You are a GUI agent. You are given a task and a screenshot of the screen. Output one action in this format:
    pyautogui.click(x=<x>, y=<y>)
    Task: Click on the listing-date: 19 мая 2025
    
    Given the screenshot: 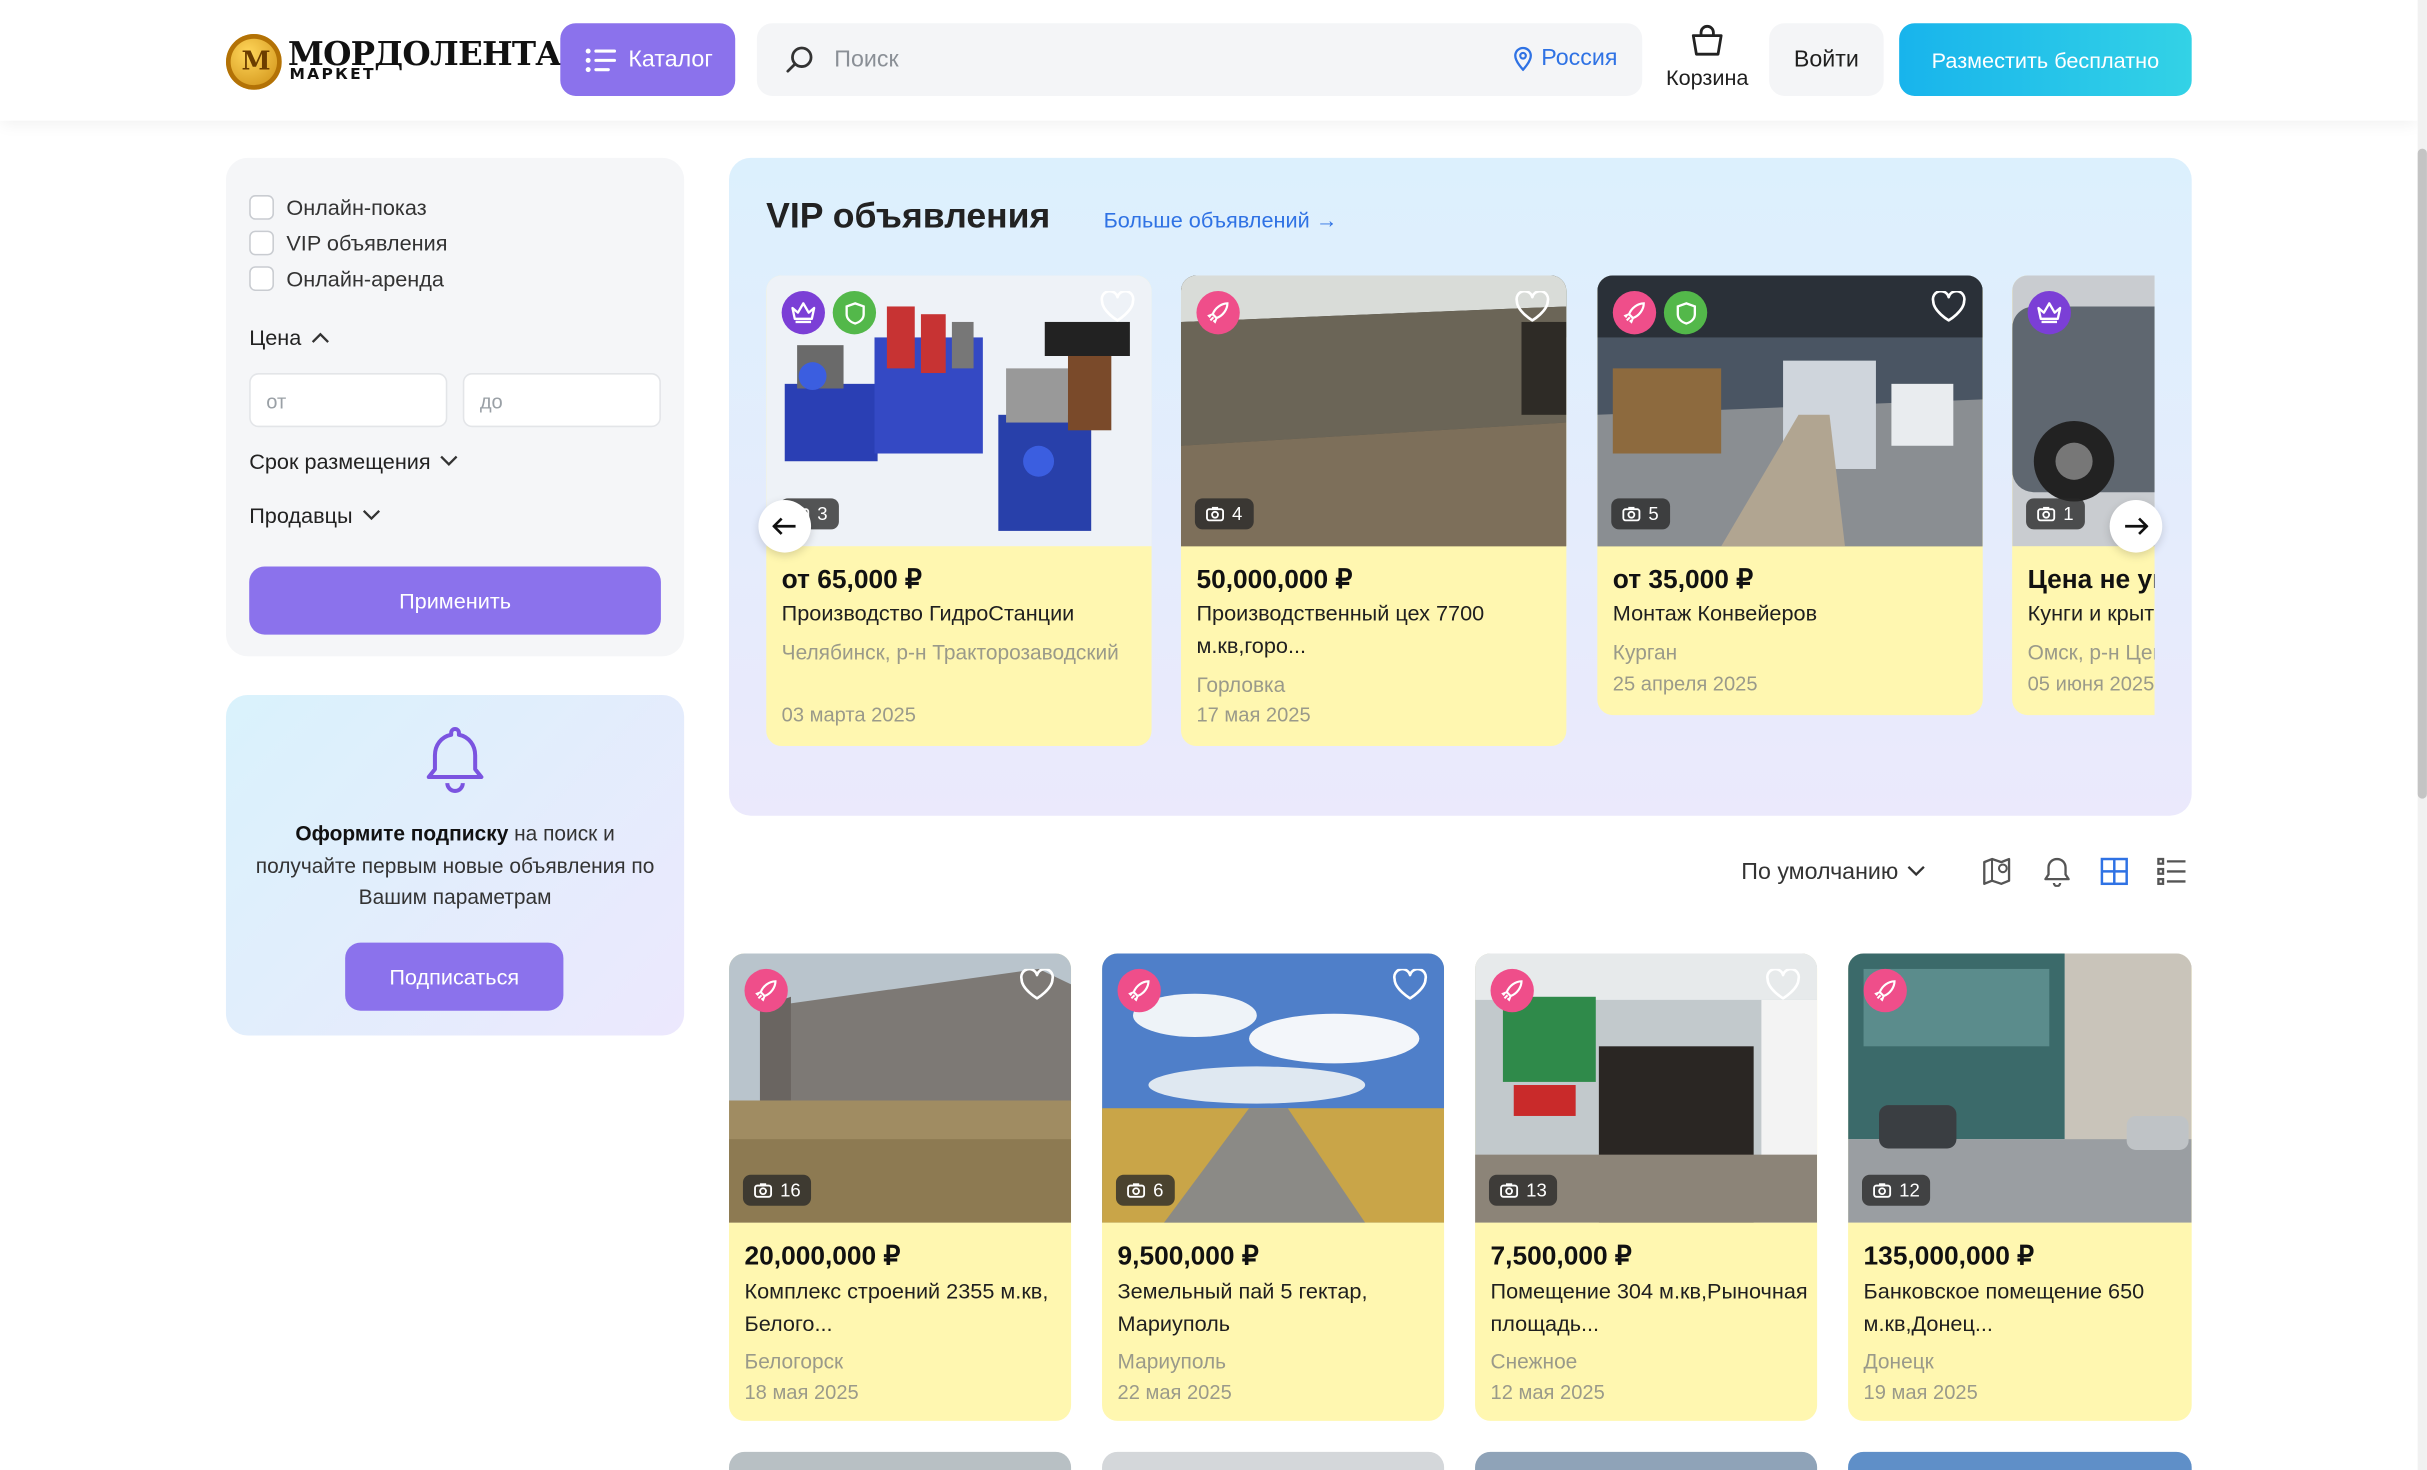 What is the action you would take?
    pyautogui.click(x=1920, y=1392)
    